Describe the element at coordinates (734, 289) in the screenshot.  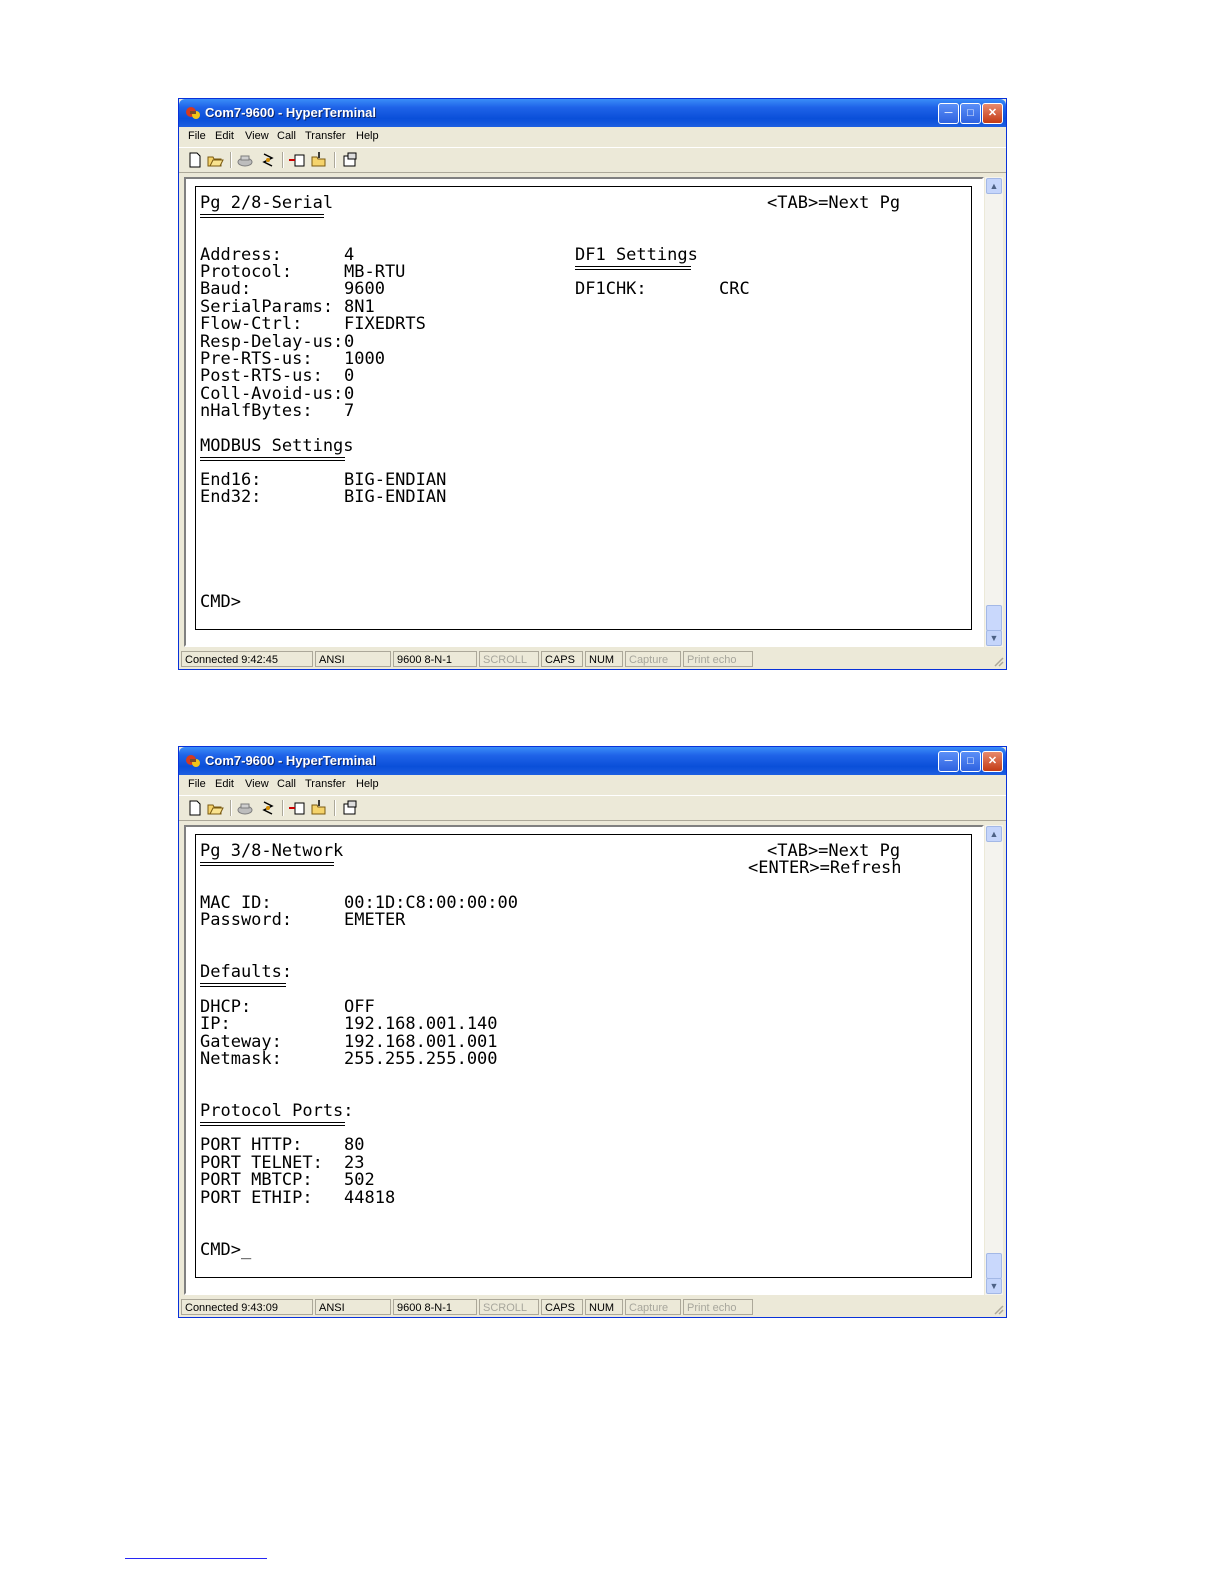
I see `setting-value: CRC` at that location.